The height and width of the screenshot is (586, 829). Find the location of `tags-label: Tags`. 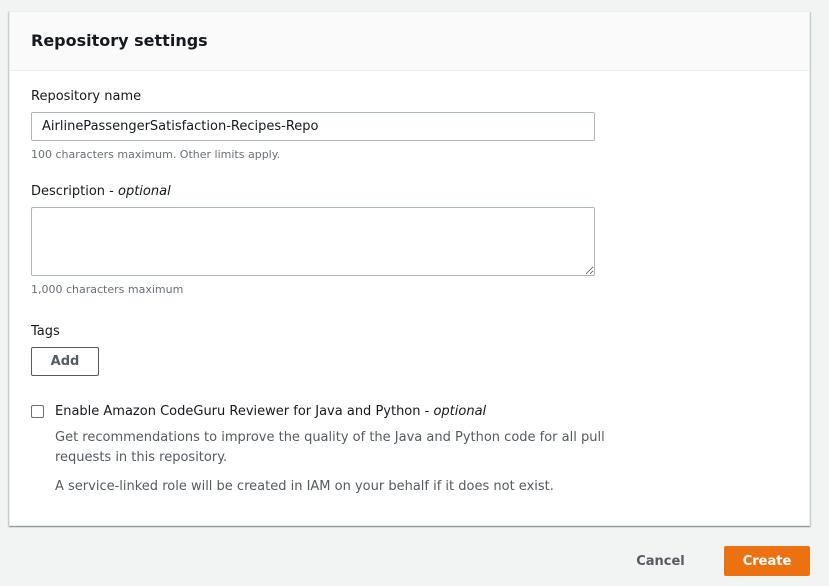

tags-label: Tags is located at coordinates (45, 331).